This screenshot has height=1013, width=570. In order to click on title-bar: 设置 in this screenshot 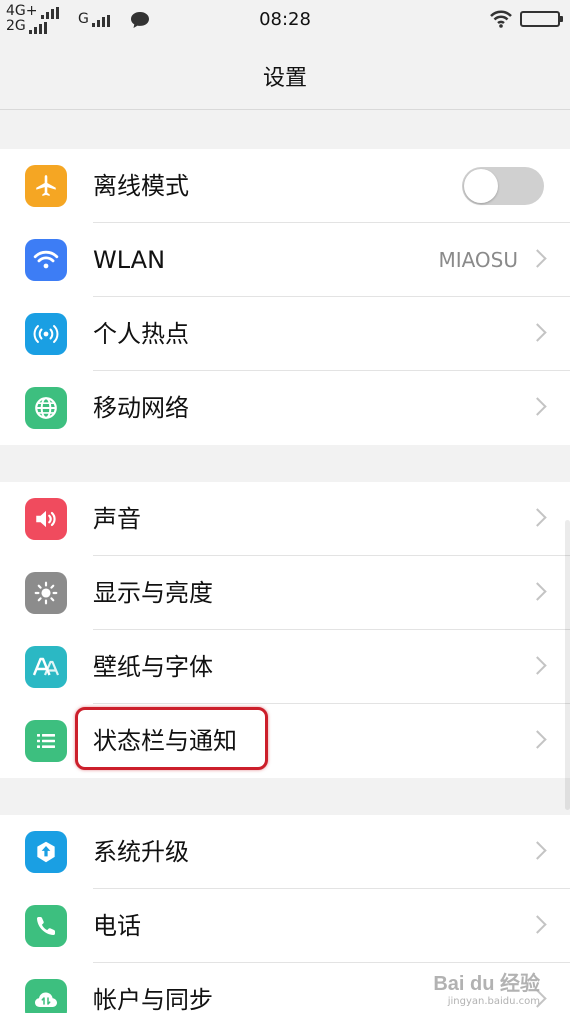, I will do `click(285, 75)`.